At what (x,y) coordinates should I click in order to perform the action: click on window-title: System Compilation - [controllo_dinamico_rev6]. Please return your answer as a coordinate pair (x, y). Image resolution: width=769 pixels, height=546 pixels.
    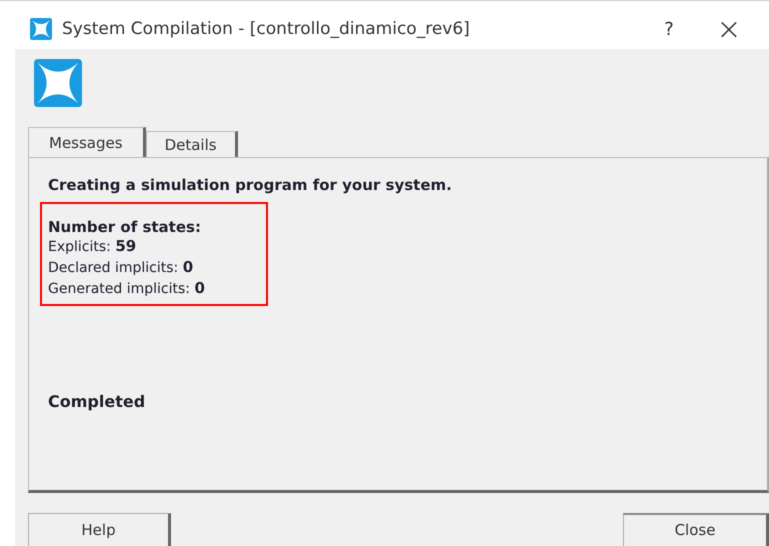
    Looking at the image, I should click on (266, 29).